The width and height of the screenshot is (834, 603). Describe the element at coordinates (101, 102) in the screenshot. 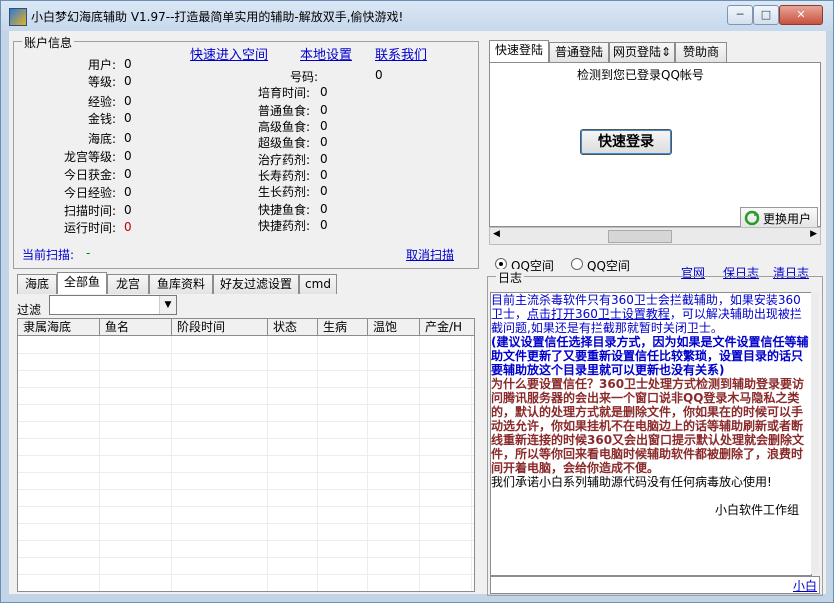

I see `exp-label: 经验:` at that location.